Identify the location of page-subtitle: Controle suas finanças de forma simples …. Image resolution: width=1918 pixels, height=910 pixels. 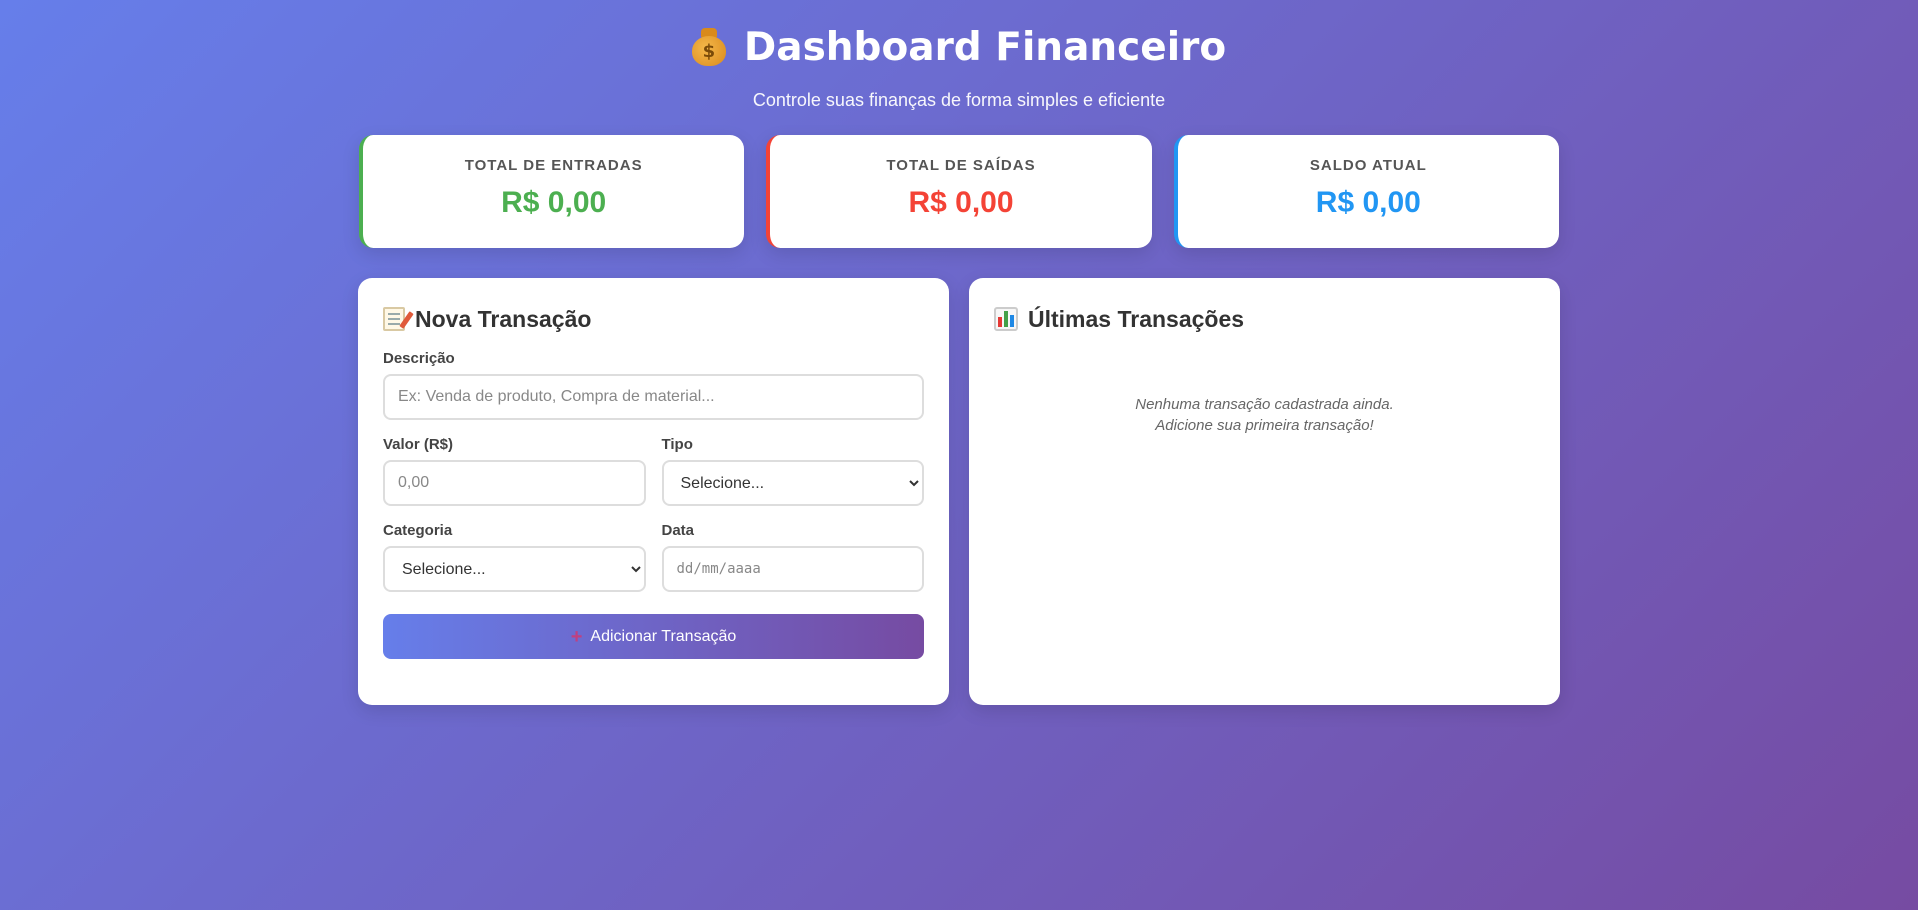
(959, 100).